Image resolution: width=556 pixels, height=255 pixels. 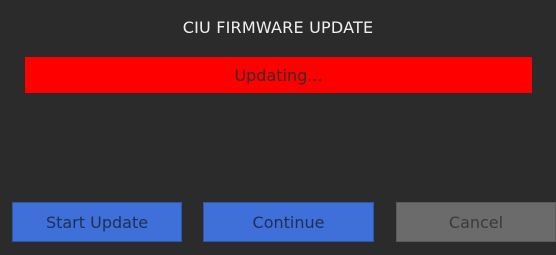 I want to click on cancel-button: Cancel, so click(x=476, y=222).